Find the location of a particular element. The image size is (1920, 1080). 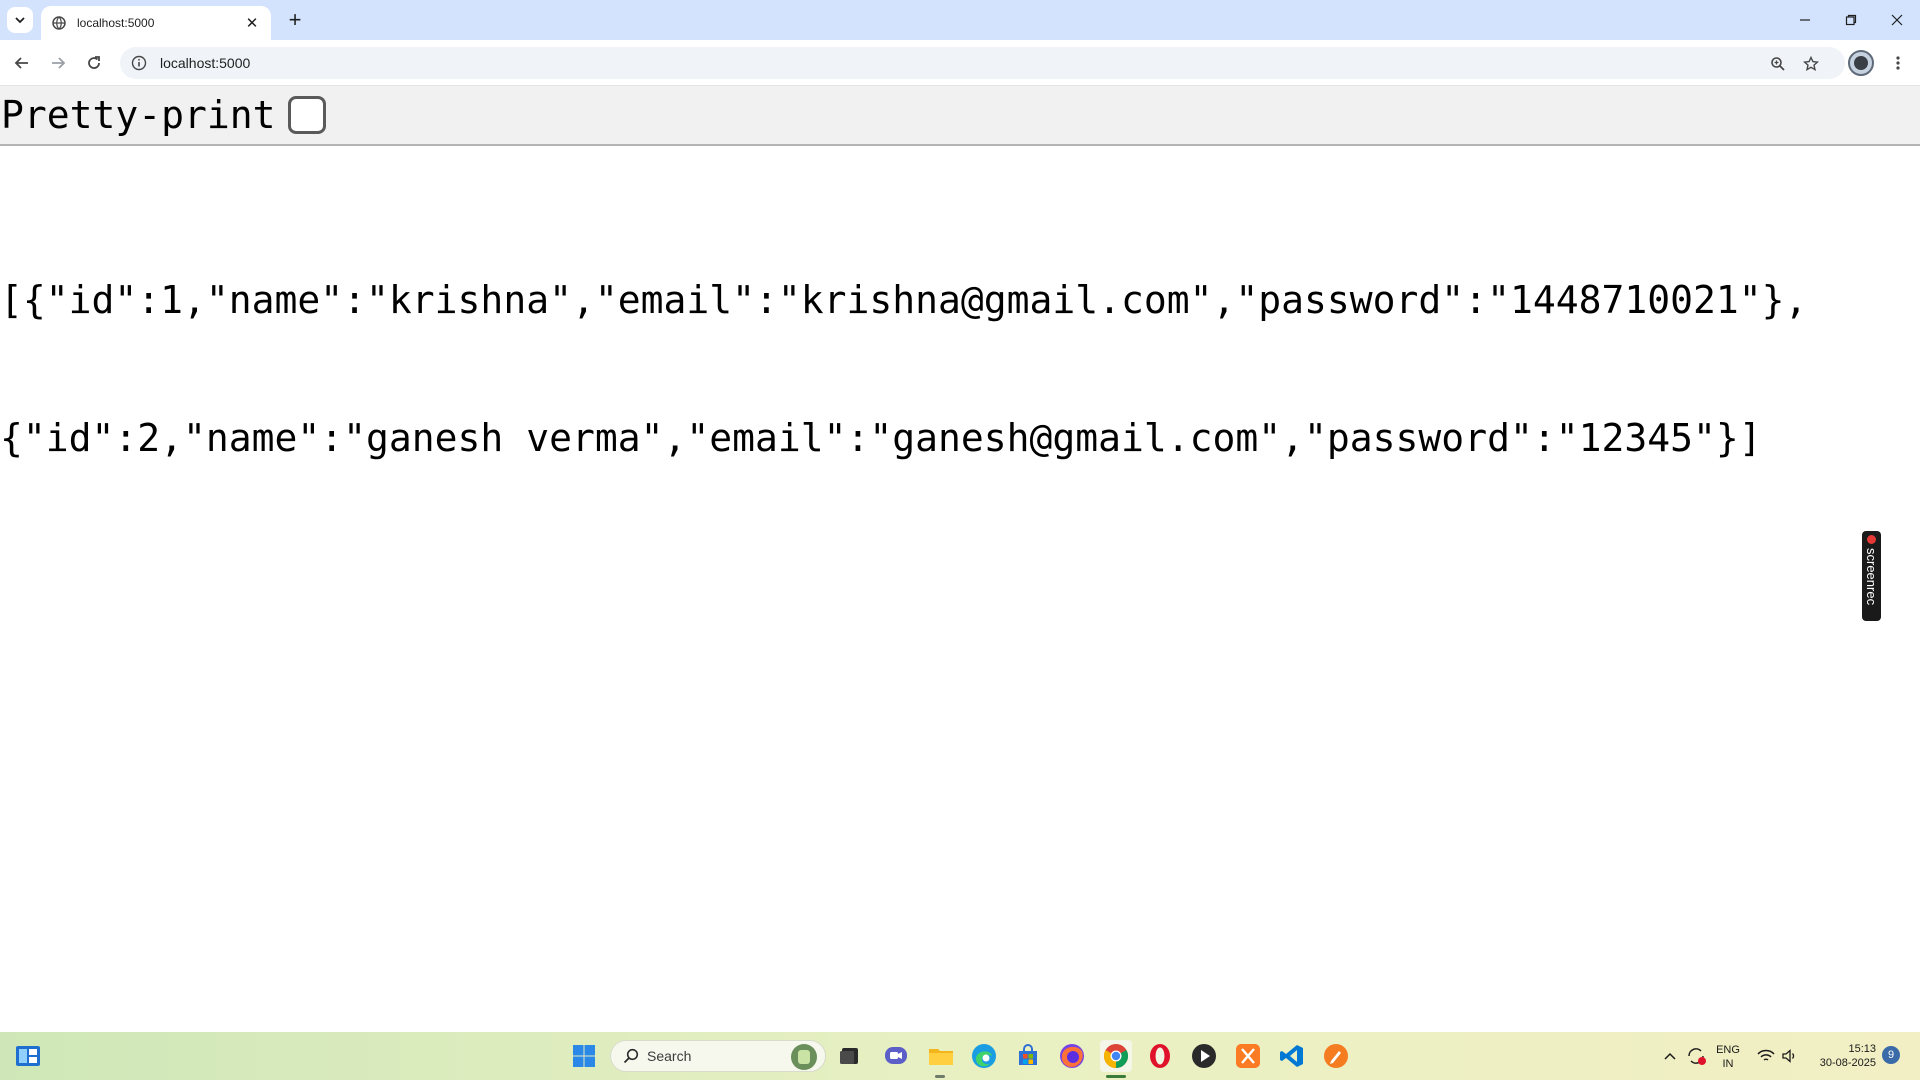

arrow-right-icon is located at coordinates (59, 63).